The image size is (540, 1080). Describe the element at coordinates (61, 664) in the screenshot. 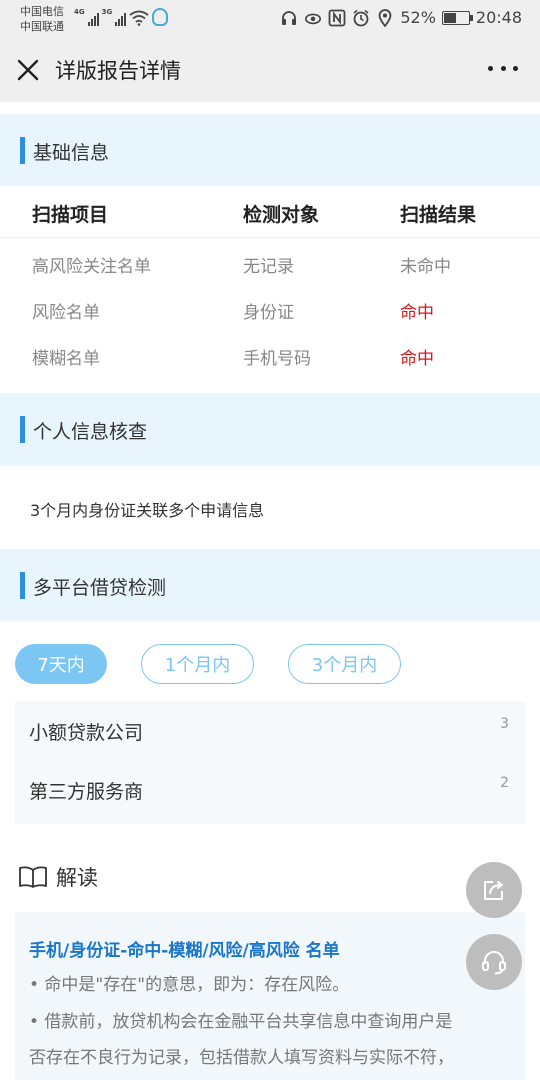

I see `tab-7-days: 7天内` at that location.